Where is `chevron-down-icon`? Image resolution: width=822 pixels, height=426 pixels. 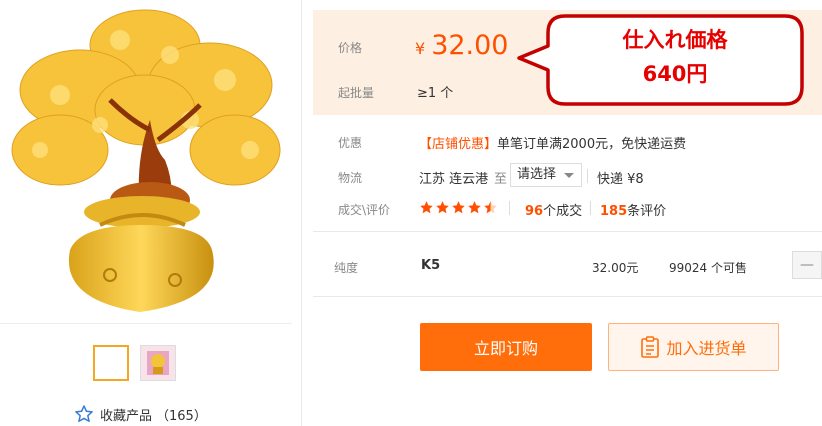 chevron-down-icon is located at coordinates (569, 175).